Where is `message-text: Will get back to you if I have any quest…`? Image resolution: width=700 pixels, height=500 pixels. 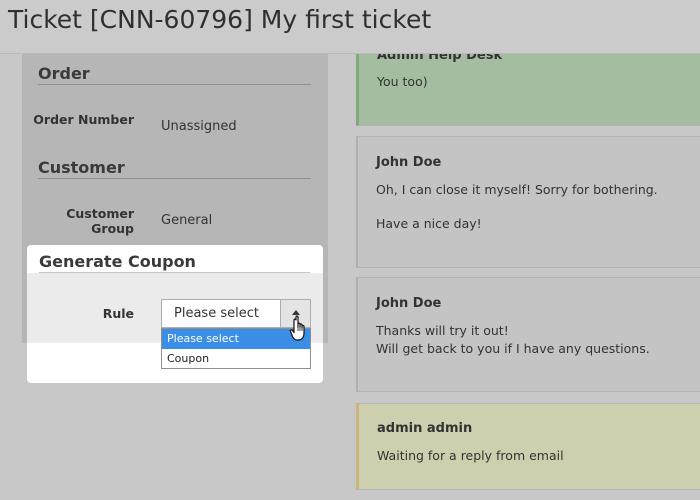
message-text: Will get back to you if I have any quest… is located at coordinates (513, 348).